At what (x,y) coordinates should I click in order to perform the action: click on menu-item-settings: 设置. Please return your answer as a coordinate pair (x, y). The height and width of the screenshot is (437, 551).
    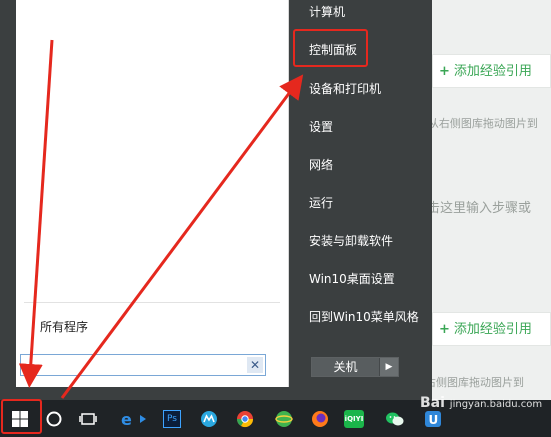
    Looking at the image, I should click on (321, 126).